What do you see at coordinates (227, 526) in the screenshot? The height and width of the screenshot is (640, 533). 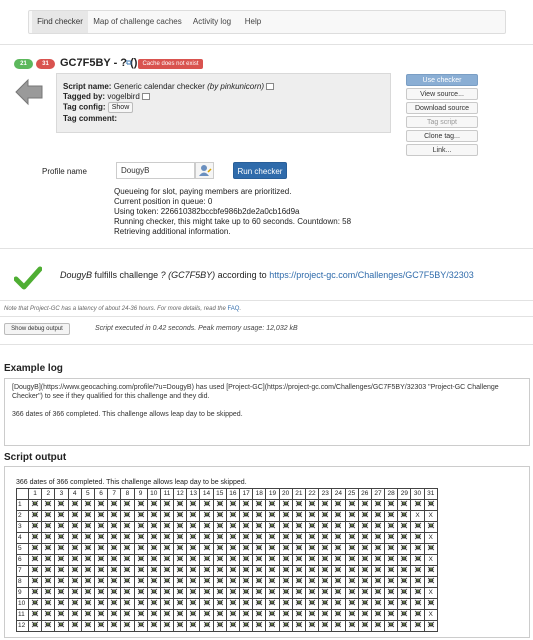 I see `calendar-month-row: 3` at bounding box center [227, 526].